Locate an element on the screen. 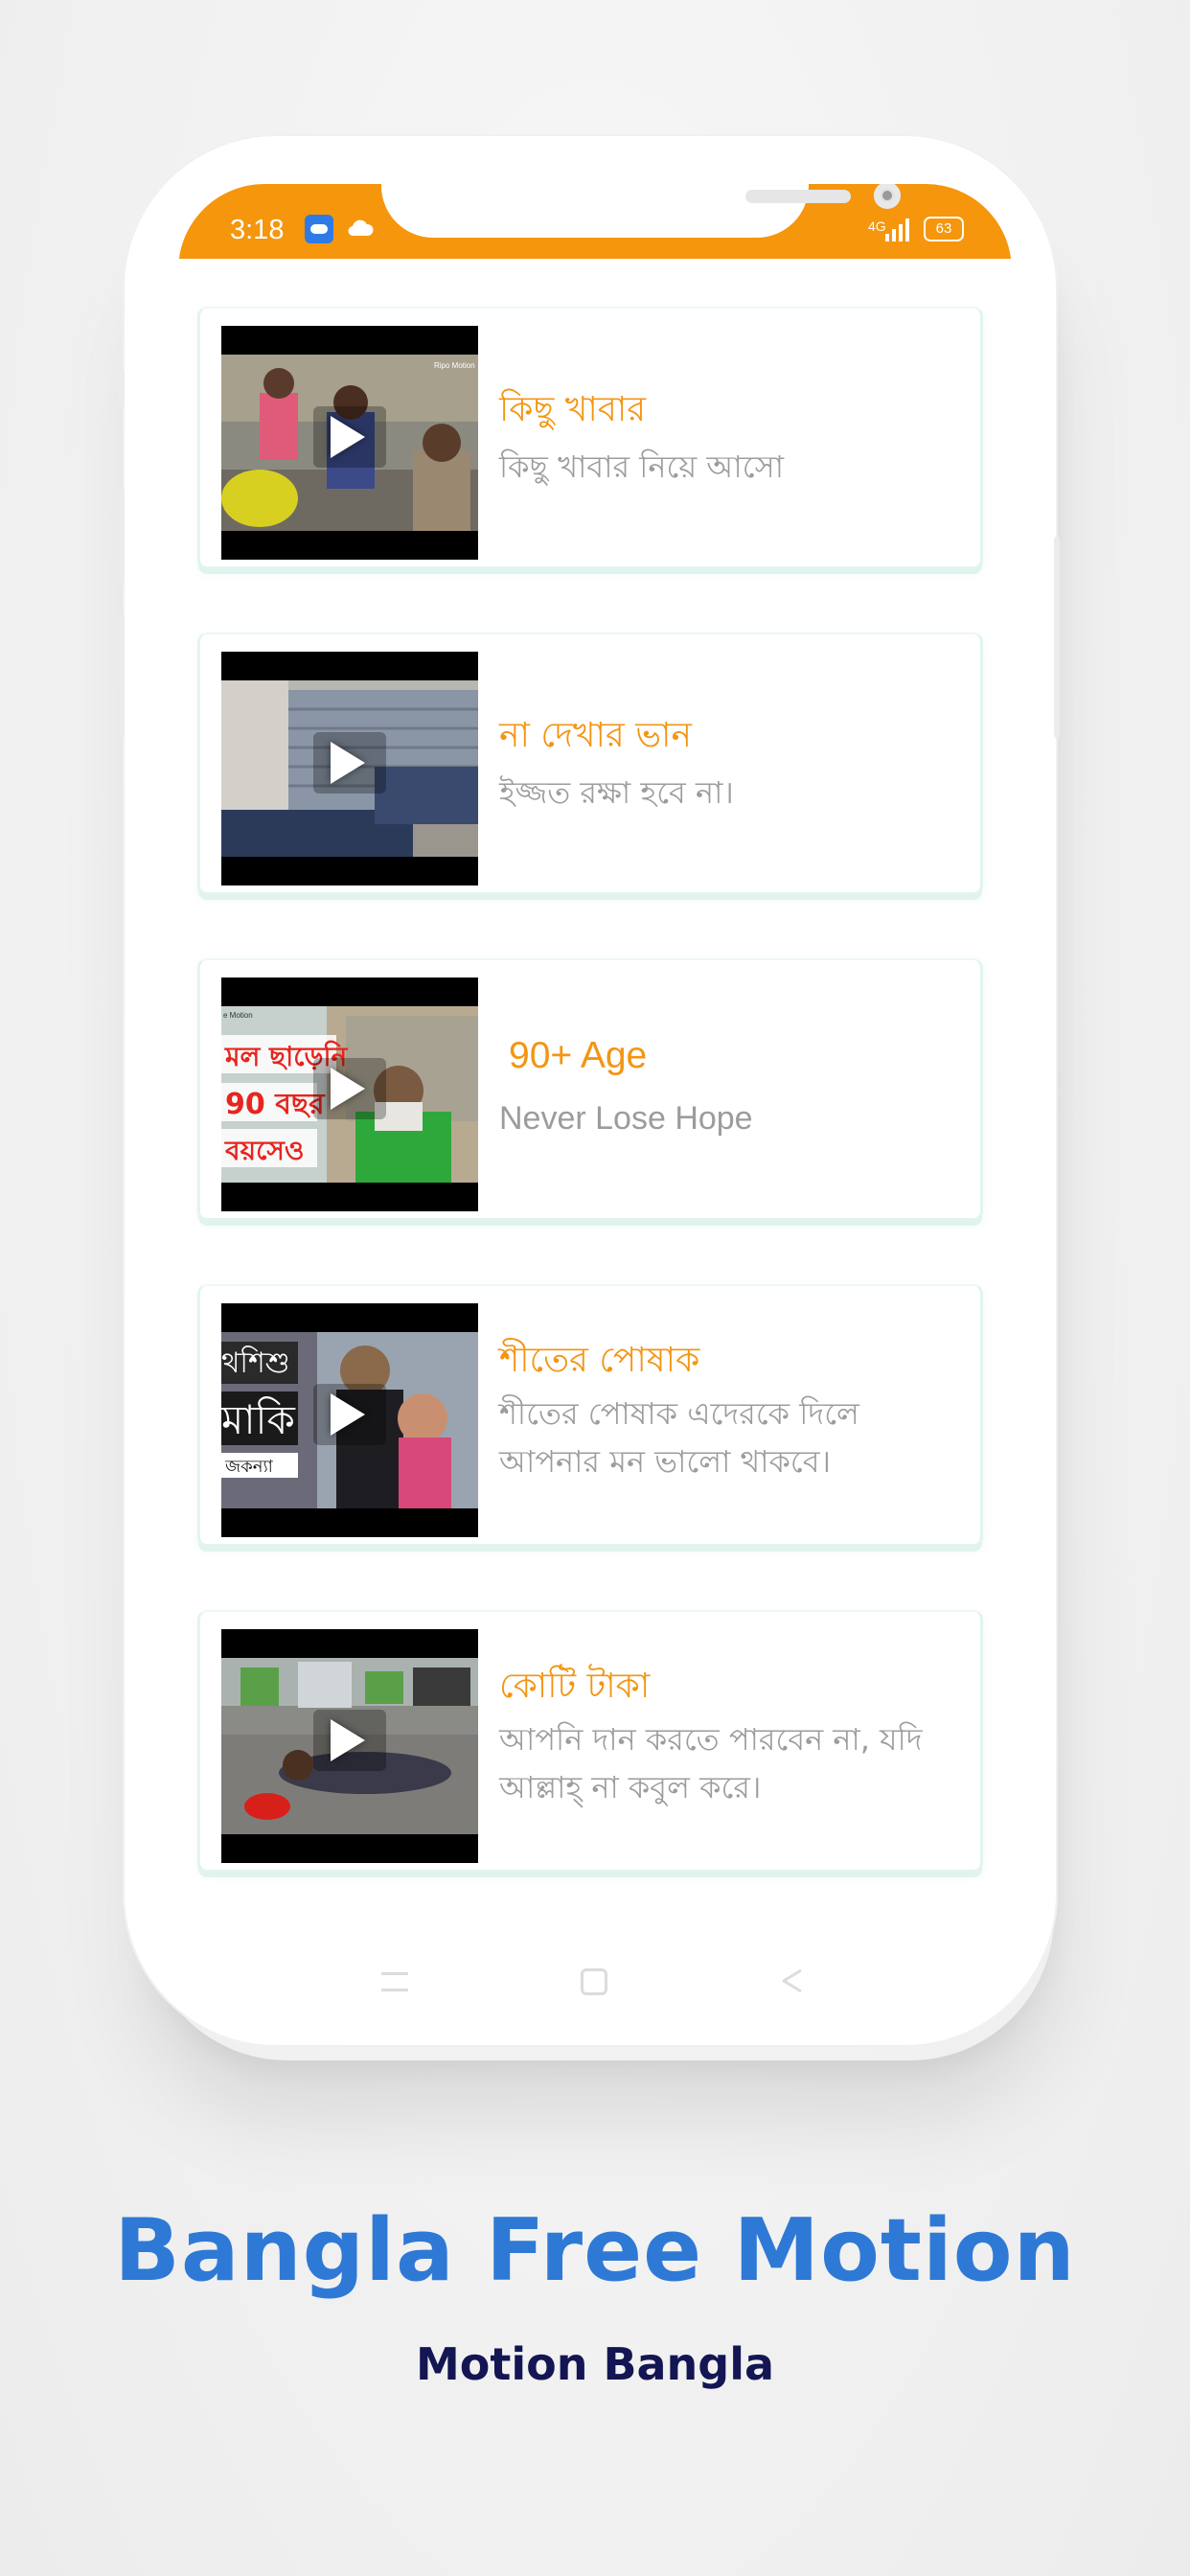 This screenshot has width=1190, height=2576. thumbnail-caption: 90 বছর is located at coordinates (276, 1104).